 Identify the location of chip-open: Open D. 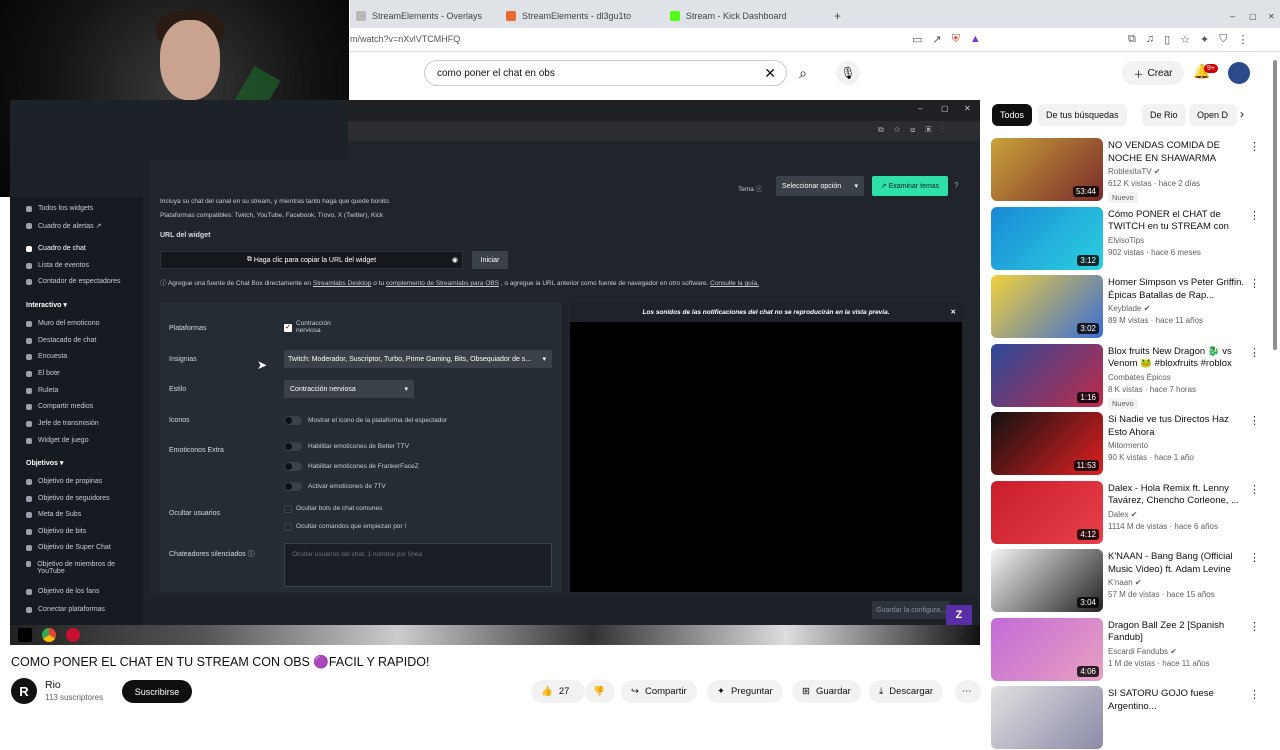
(1213, 115).